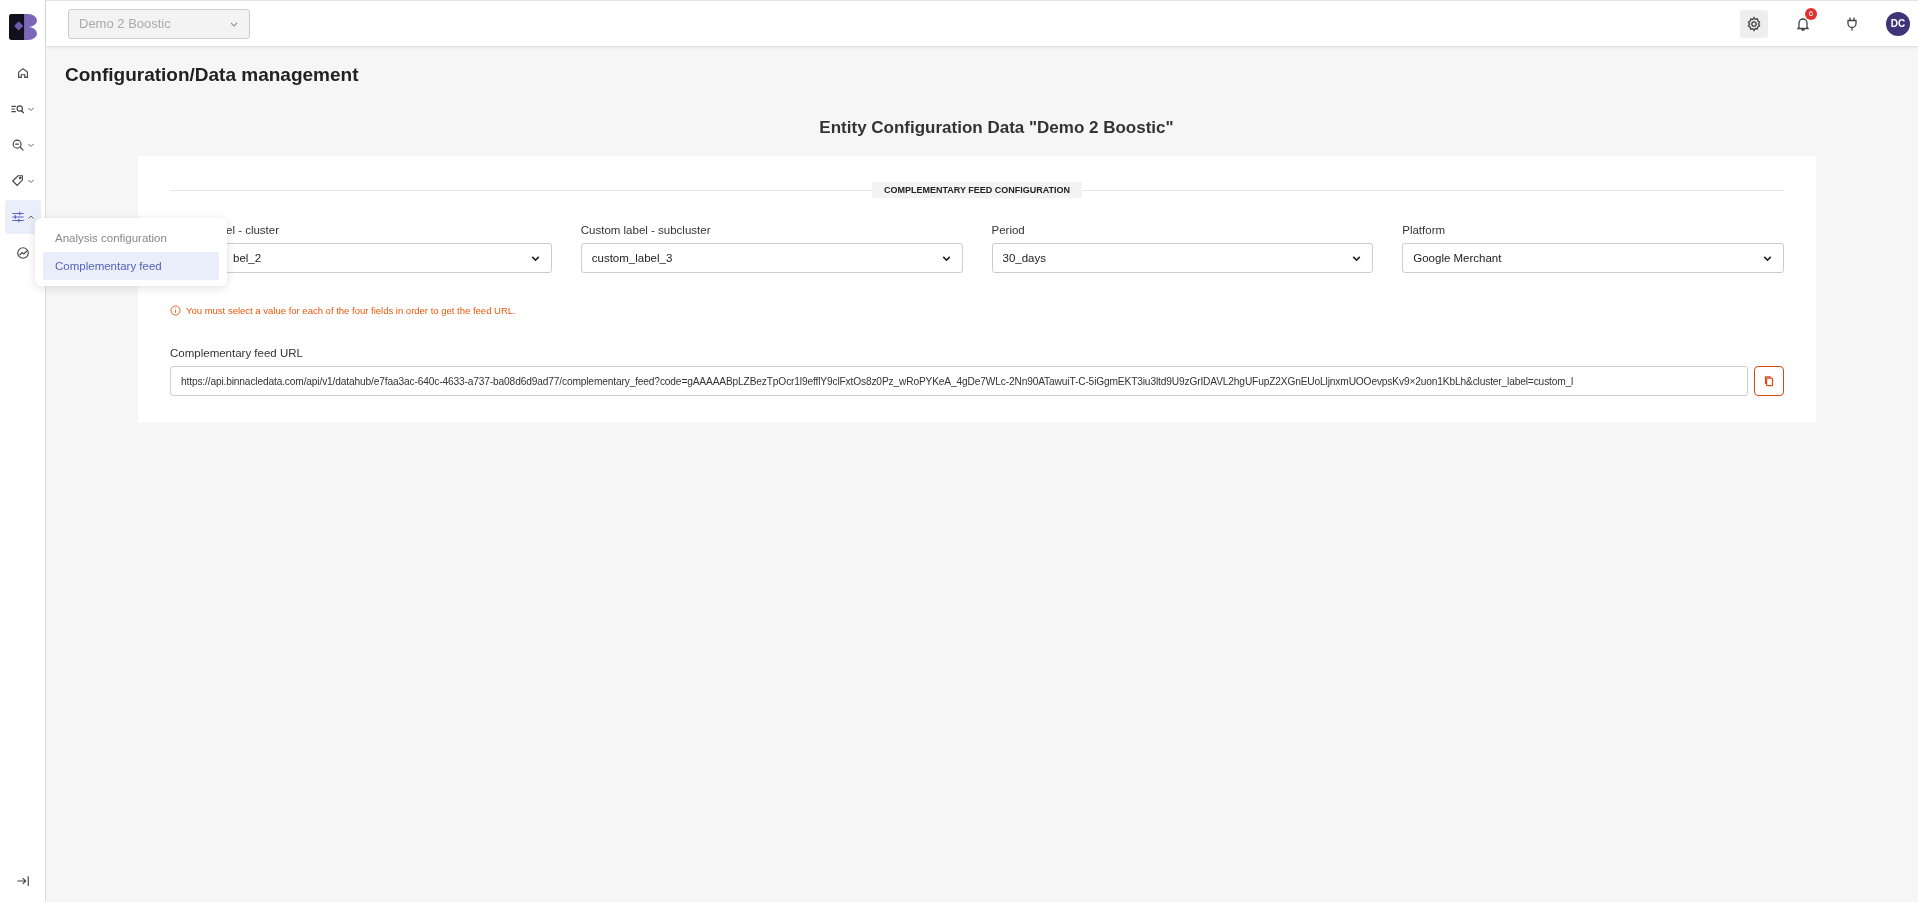 This screenshot has width=1918, height=902. I want to click on url-field: https://api.binnacledata.com/api/v1/datahub/e7faa3ac-640c-4633-a737-ba08d6d9ad77/complementary_feed?code=gAAAAABpLZBezTpOcr1l9efflY9clFxtOs8z0Pz_wRoPYKeA_4gDe7WLc-2Nn90ATawuiT-C-5iGgmEKT3iu3ltd9U9zGrIDAVL2hgUFupZ2XGnEUoLljnxmUOOevpsKv9×2uon1KbLh&cluster_label=custom_l, so click(959, 381).